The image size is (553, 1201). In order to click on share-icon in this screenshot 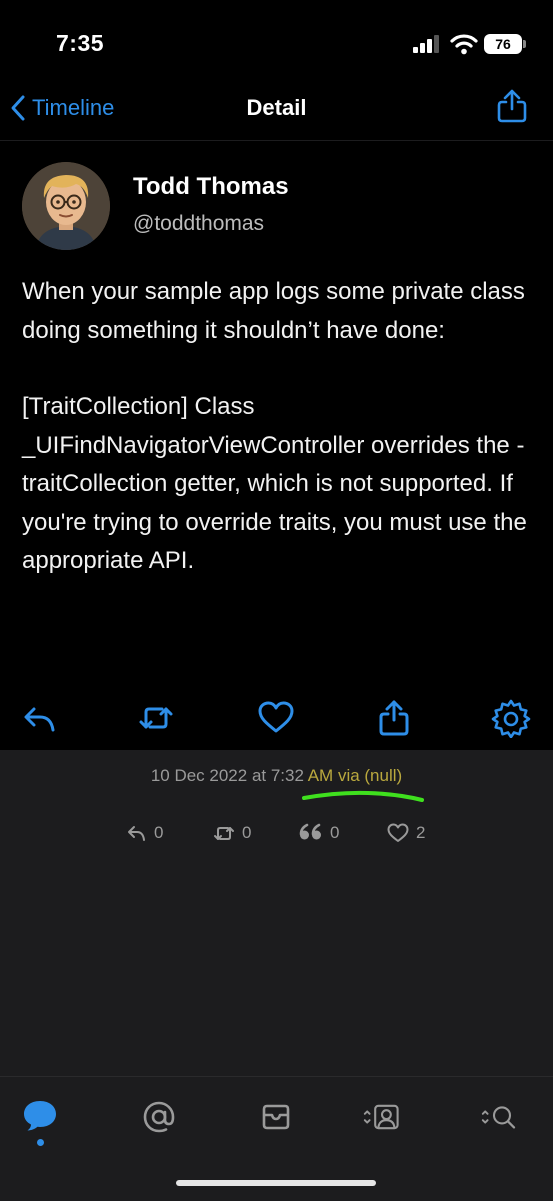, I will do `click(394, 718)`.